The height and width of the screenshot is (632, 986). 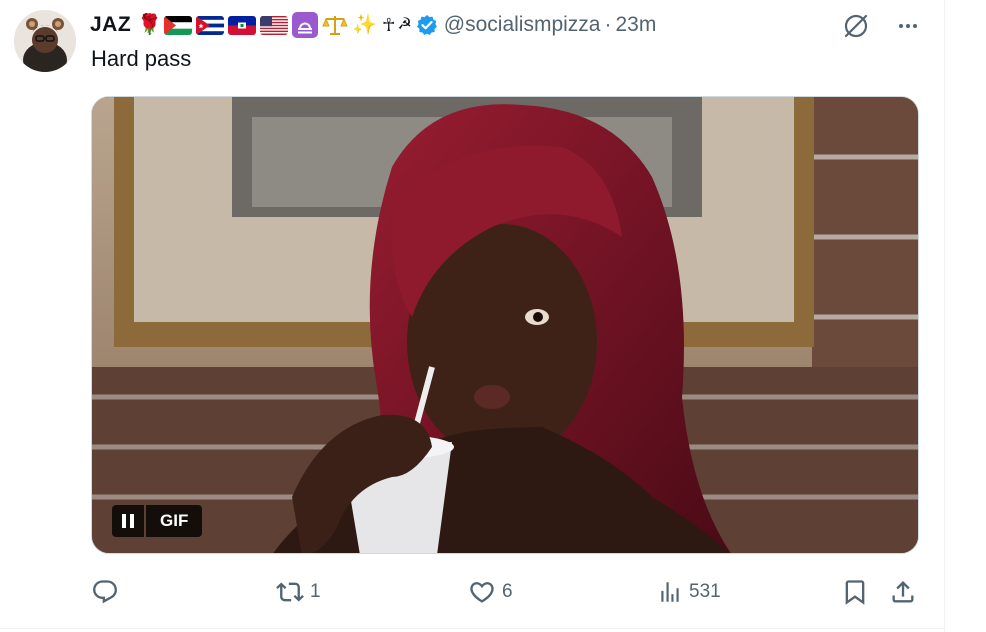 What do you see at coordinates (635, 25) in the screenshot?
I see `timestamp: 23m` at bounding box center [635, 25].